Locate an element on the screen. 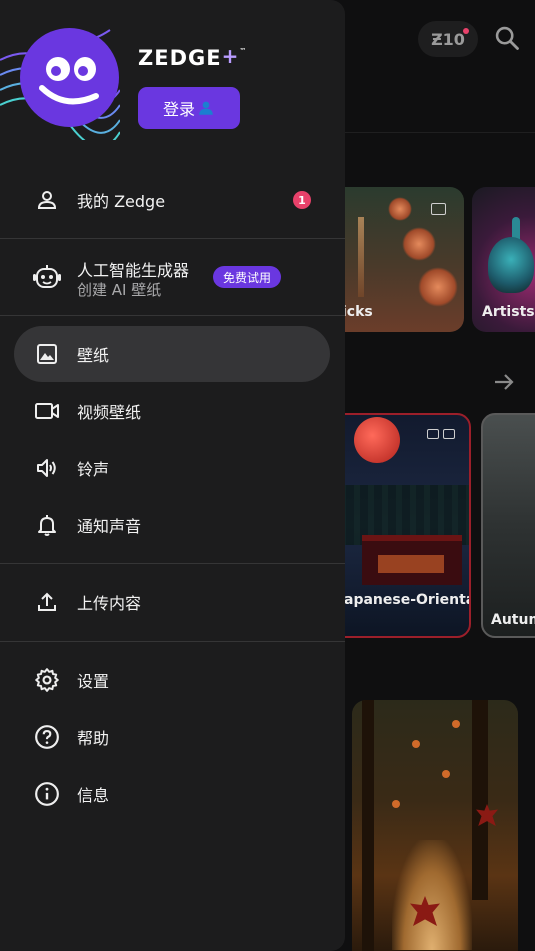 This screenshot has height=951, width=535. menu-item-my-zedge: 我的 Zedge 1 is located at coordinates (172, 200).